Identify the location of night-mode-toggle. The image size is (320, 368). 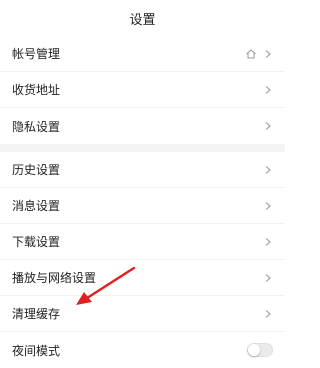
(260, 350).